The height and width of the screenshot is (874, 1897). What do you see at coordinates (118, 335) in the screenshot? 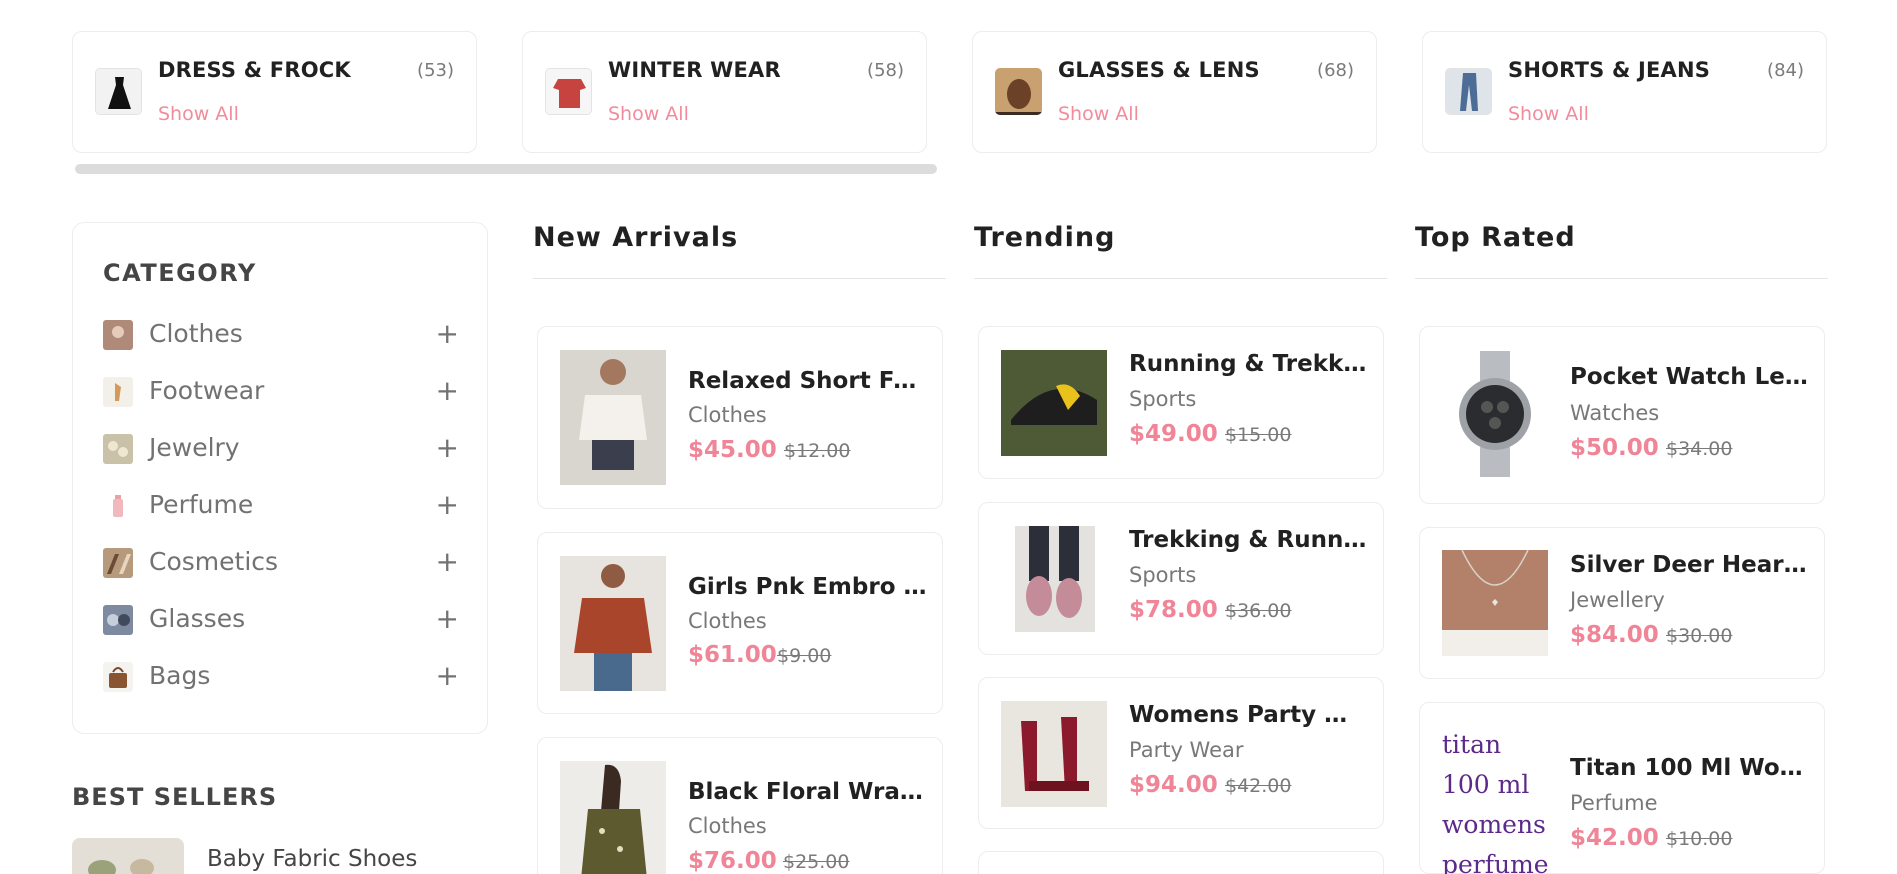
I see `clothes-icon` at bounding box center [118, 335].